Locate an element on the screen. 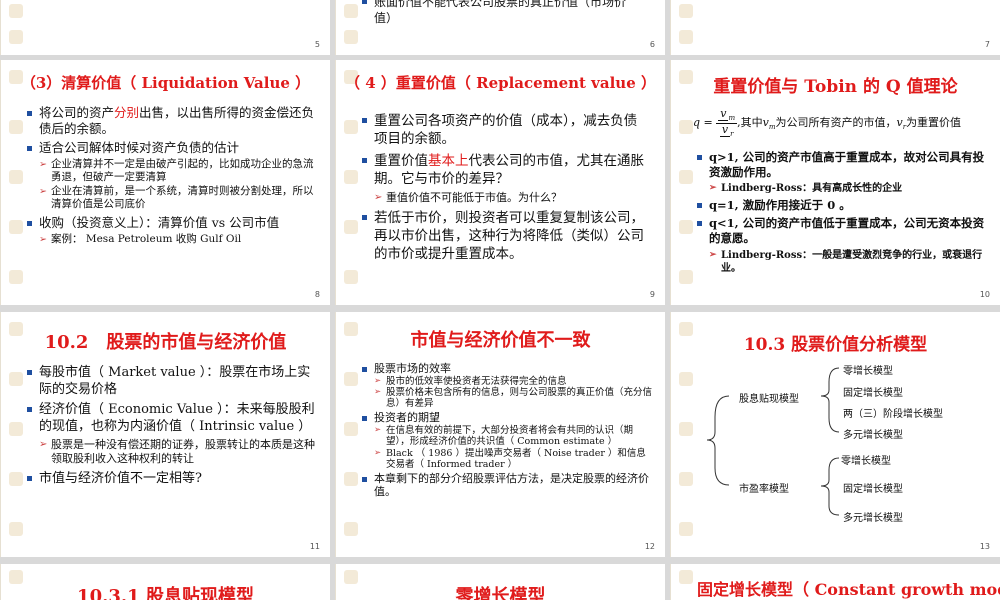 The width and height of the screenshot is (1000, 600). slide-title: （ 4 ）重置价值（ Replacement value ） is located at coordinates (500, 83).